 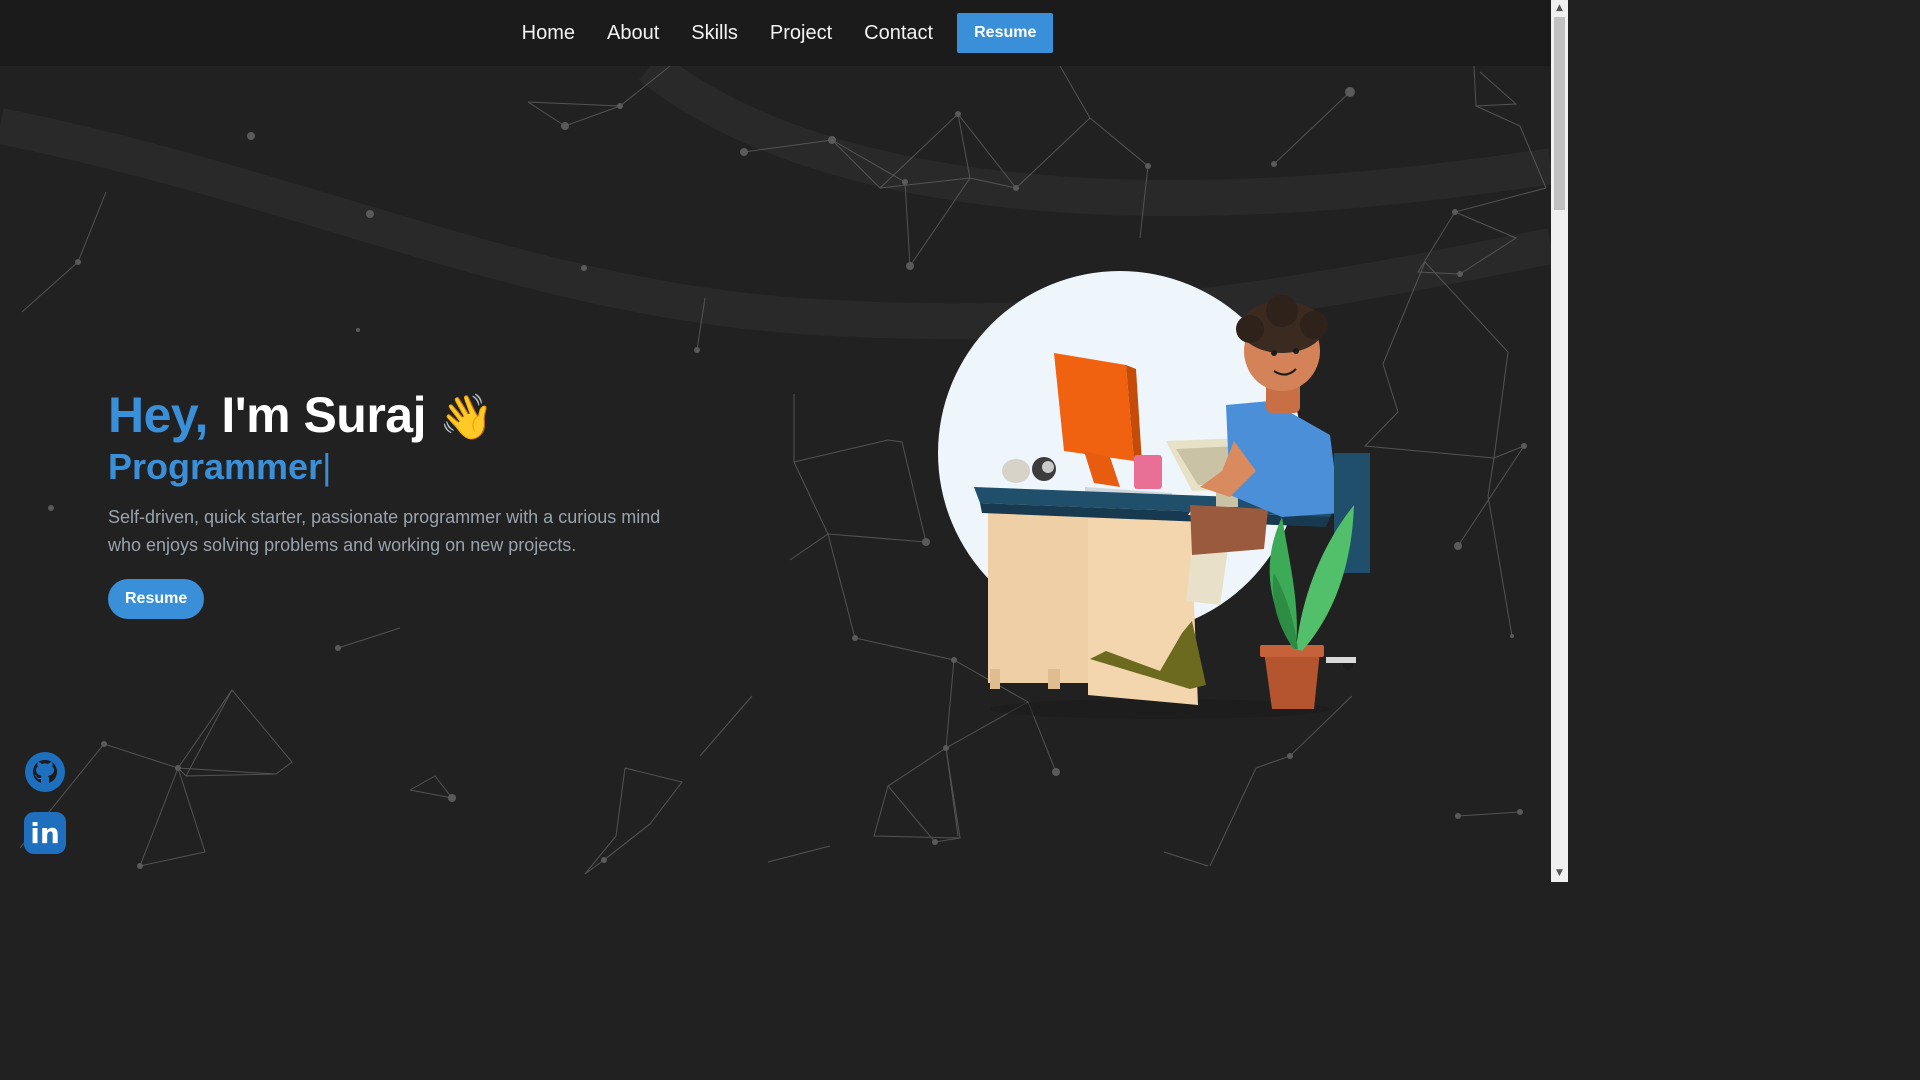 What do you see at coordinates (327, 466) in the screenshot?
I see `typing-cursor: |` at bounding box center [327, 466].